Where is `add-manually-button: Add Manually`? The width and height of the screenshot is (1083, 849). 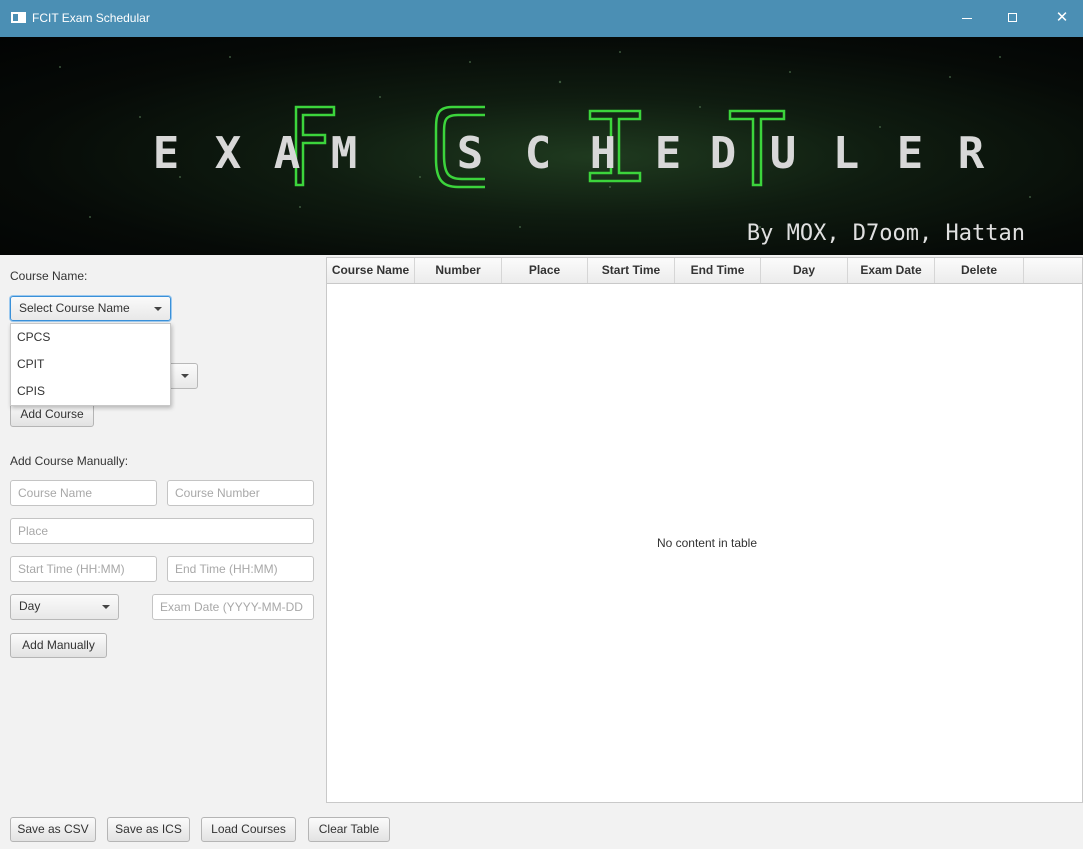 add-manually-button: Add Manually is located at coordinates (58, 645).